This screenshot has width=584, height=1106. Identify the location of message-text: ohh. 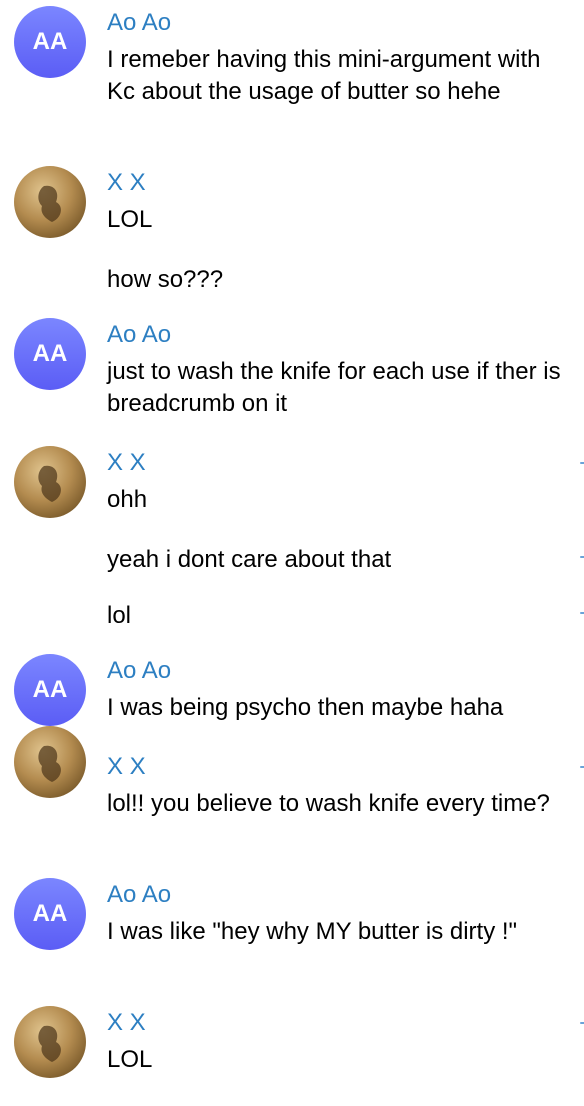
(337, 500).